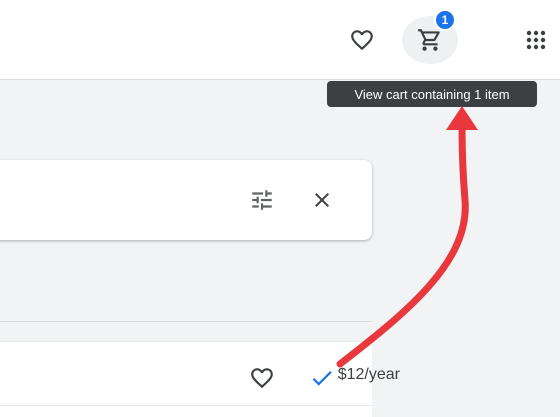  I want to click on item-price: $12/year, so click(368, 374).